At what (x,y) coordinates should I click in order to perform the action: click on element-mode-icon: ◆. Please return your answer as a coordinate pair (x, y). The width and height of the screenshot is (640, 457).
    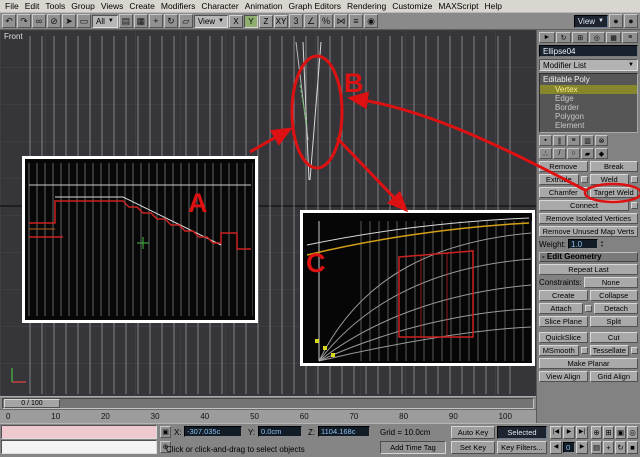
    Looking at the image, I should click on (601, 153).